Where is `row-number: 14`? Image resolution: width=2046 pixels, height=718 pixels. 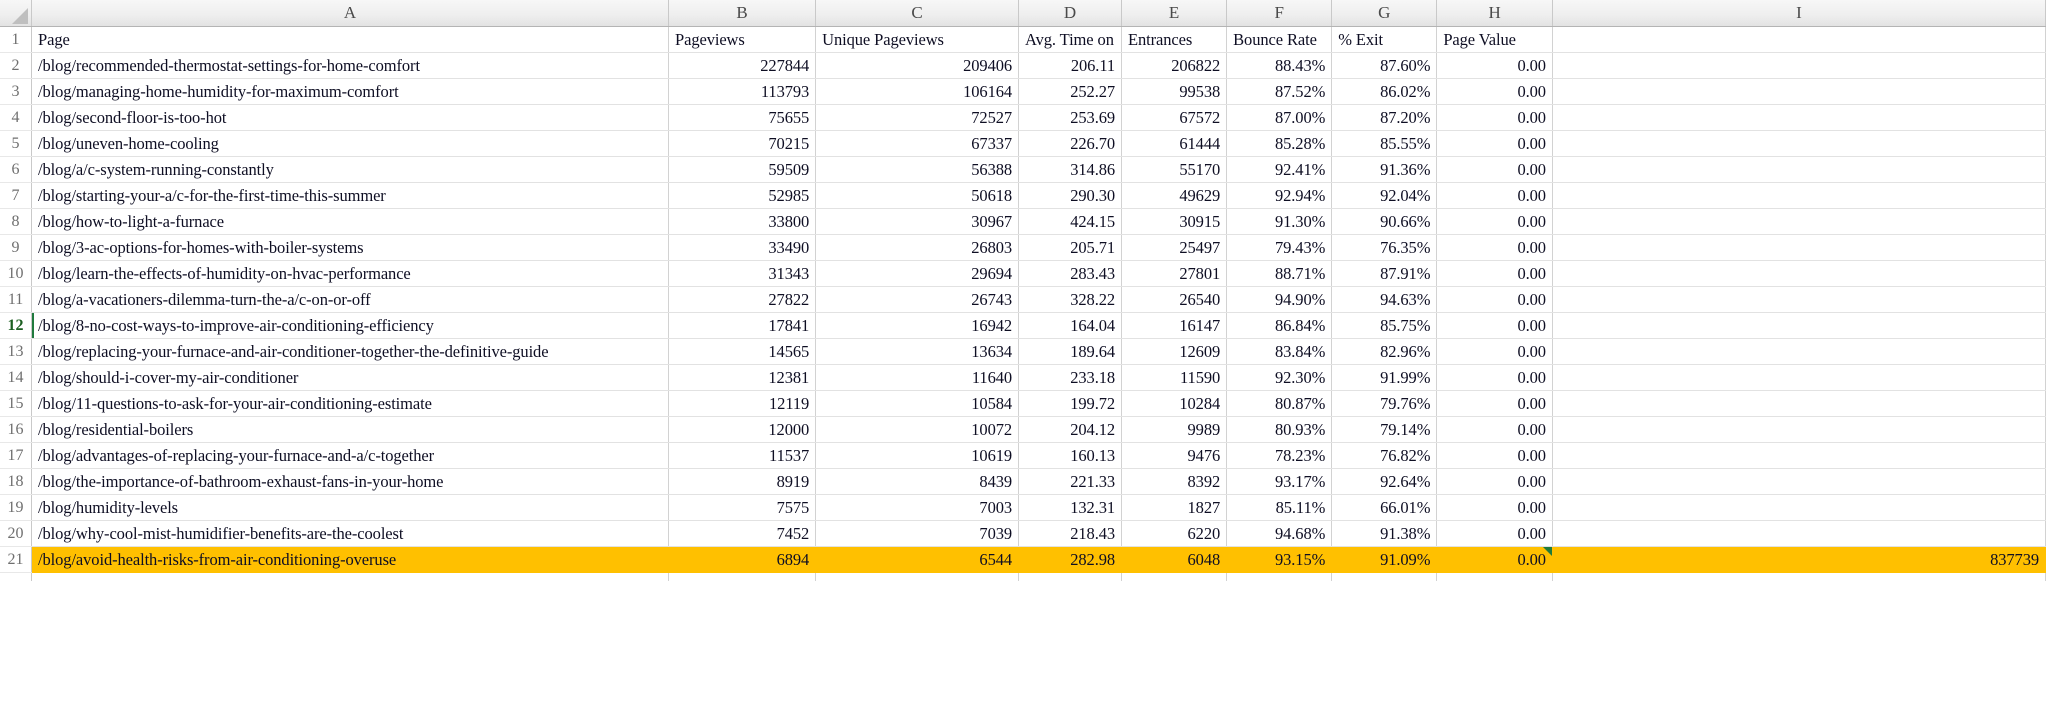
row-number: 14 is located at coordinates (16, 377).